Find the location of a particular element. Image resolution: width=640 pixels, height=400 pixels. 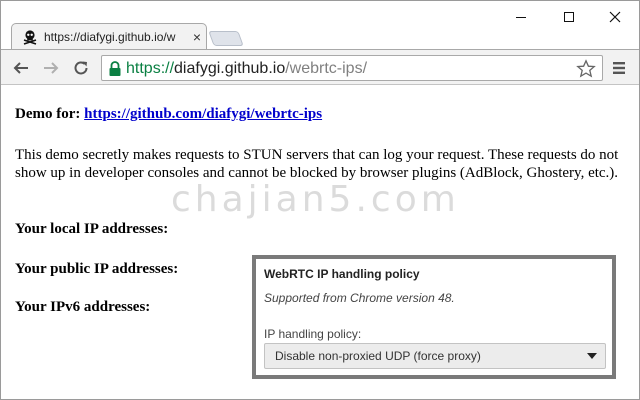

dropdown-arrow-icon is located at coordinates (592, 356).